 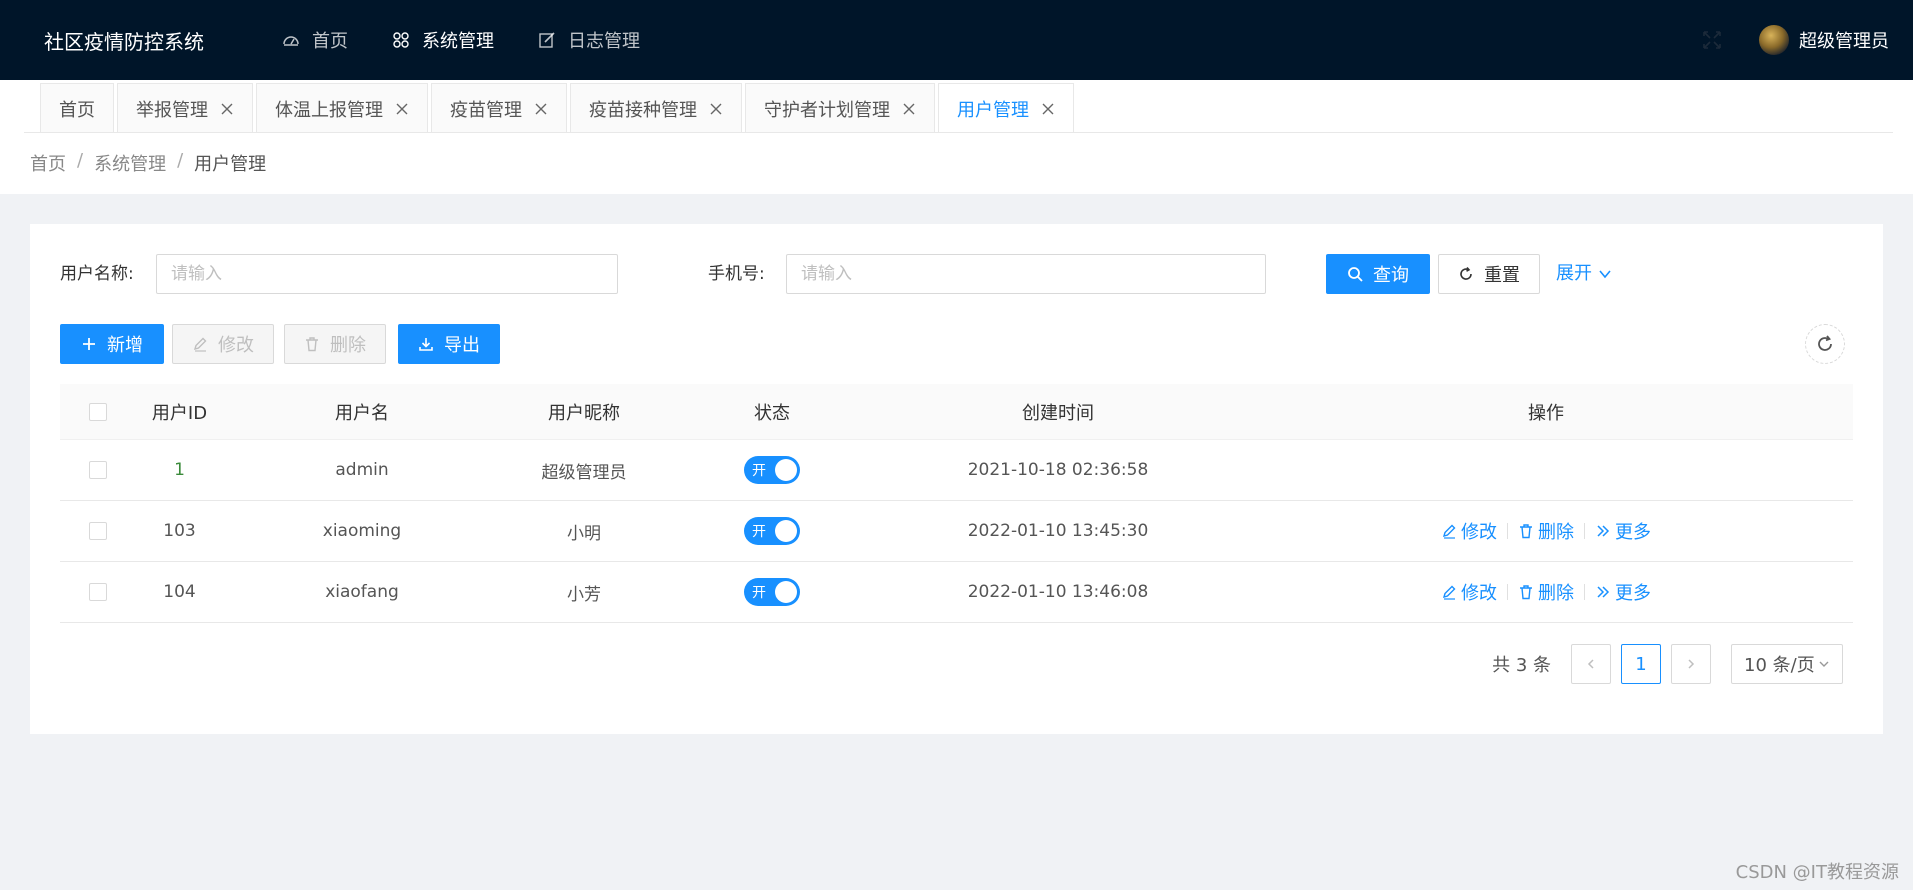 I want to click on top-nav: 首页 系统管理 日志管理, so click(x=461, y=40).